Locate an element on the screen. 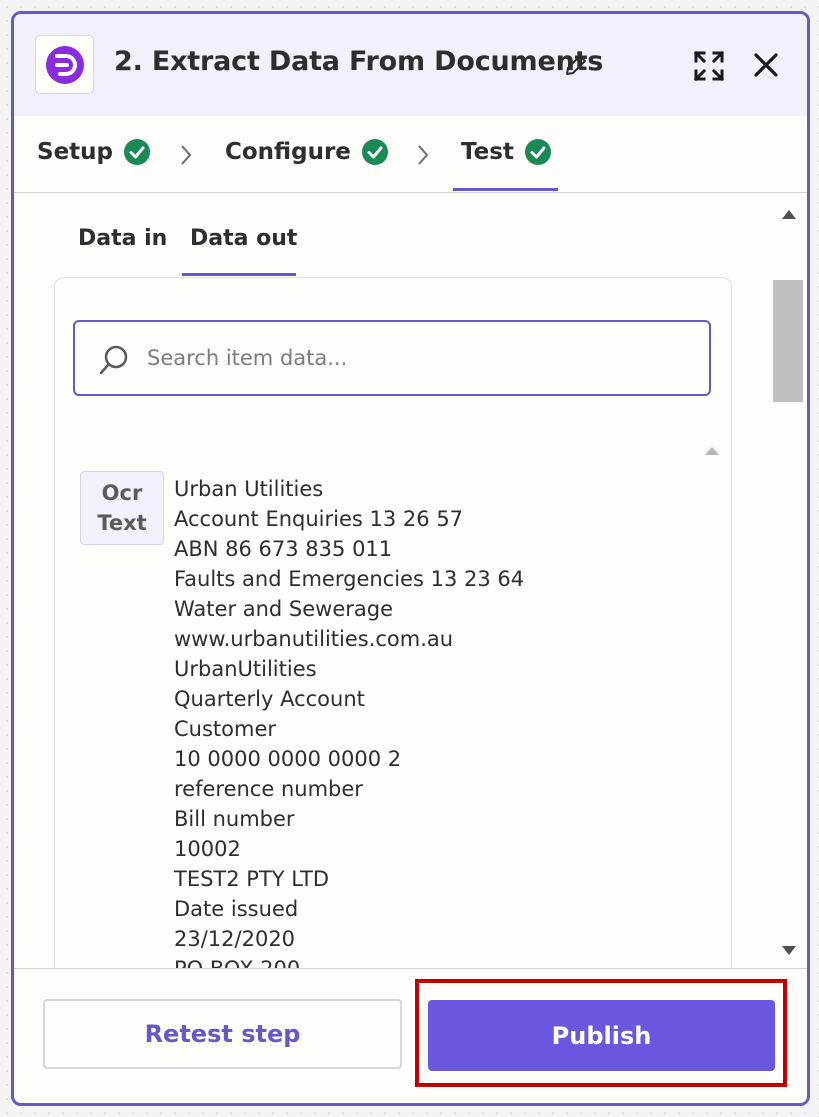  scrollbar-thumb is located at coordinates (788, 341).